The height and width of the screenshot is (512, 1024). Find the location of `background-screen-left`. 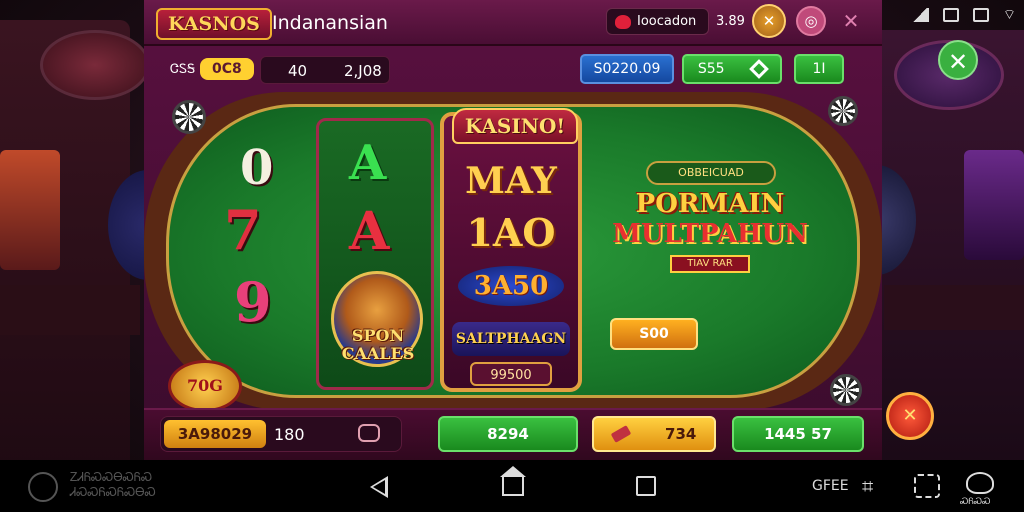

background-screen-left is located at coordinates (30, 210).